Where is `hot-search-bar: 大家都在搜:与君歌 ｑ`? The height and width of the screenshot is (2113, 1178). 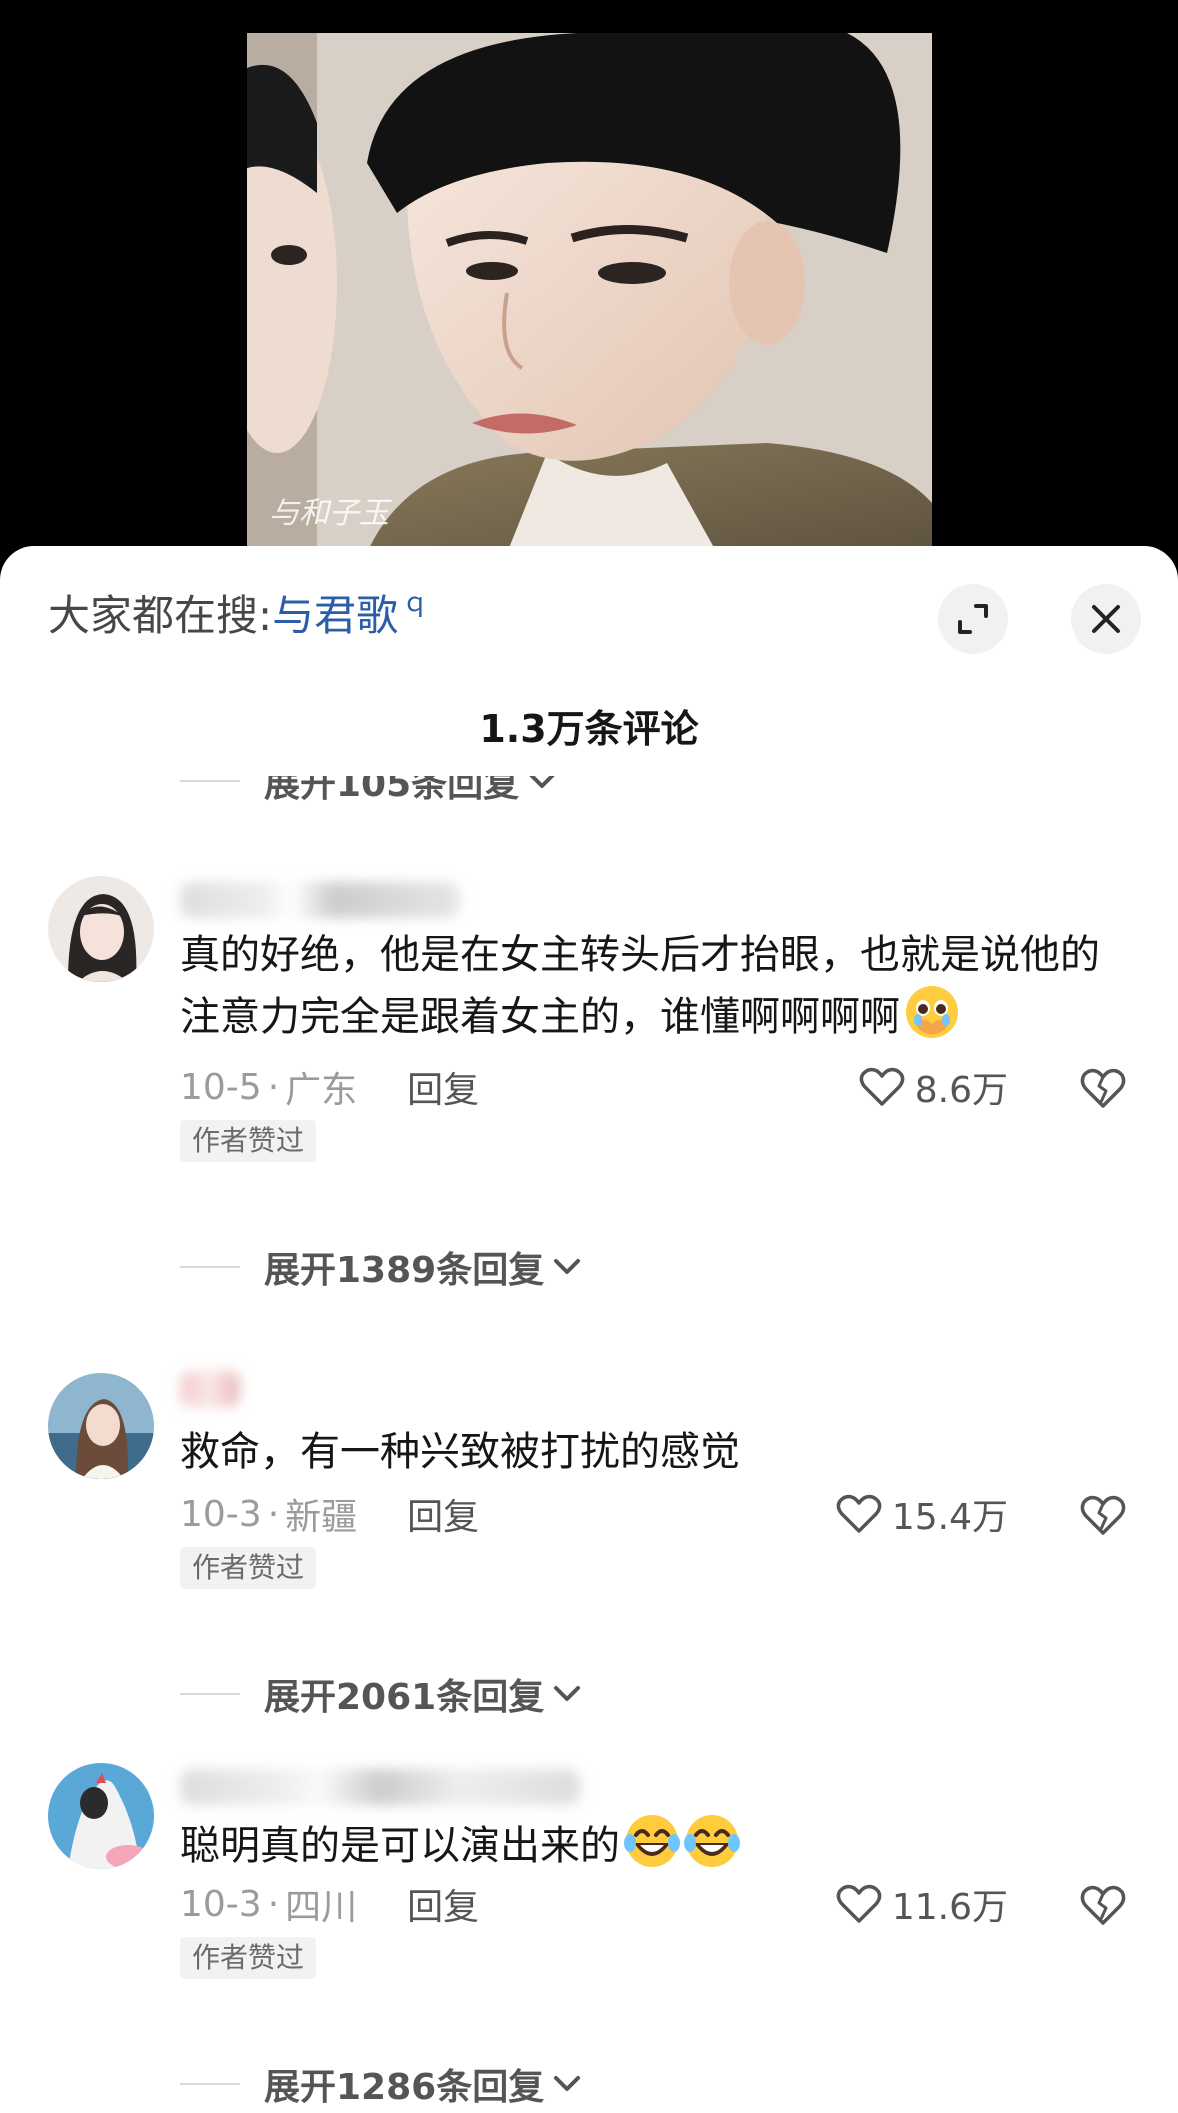
hot-search-bar: 大家都在搜:与君歌 ｑ is located at coordinates (238, 616).